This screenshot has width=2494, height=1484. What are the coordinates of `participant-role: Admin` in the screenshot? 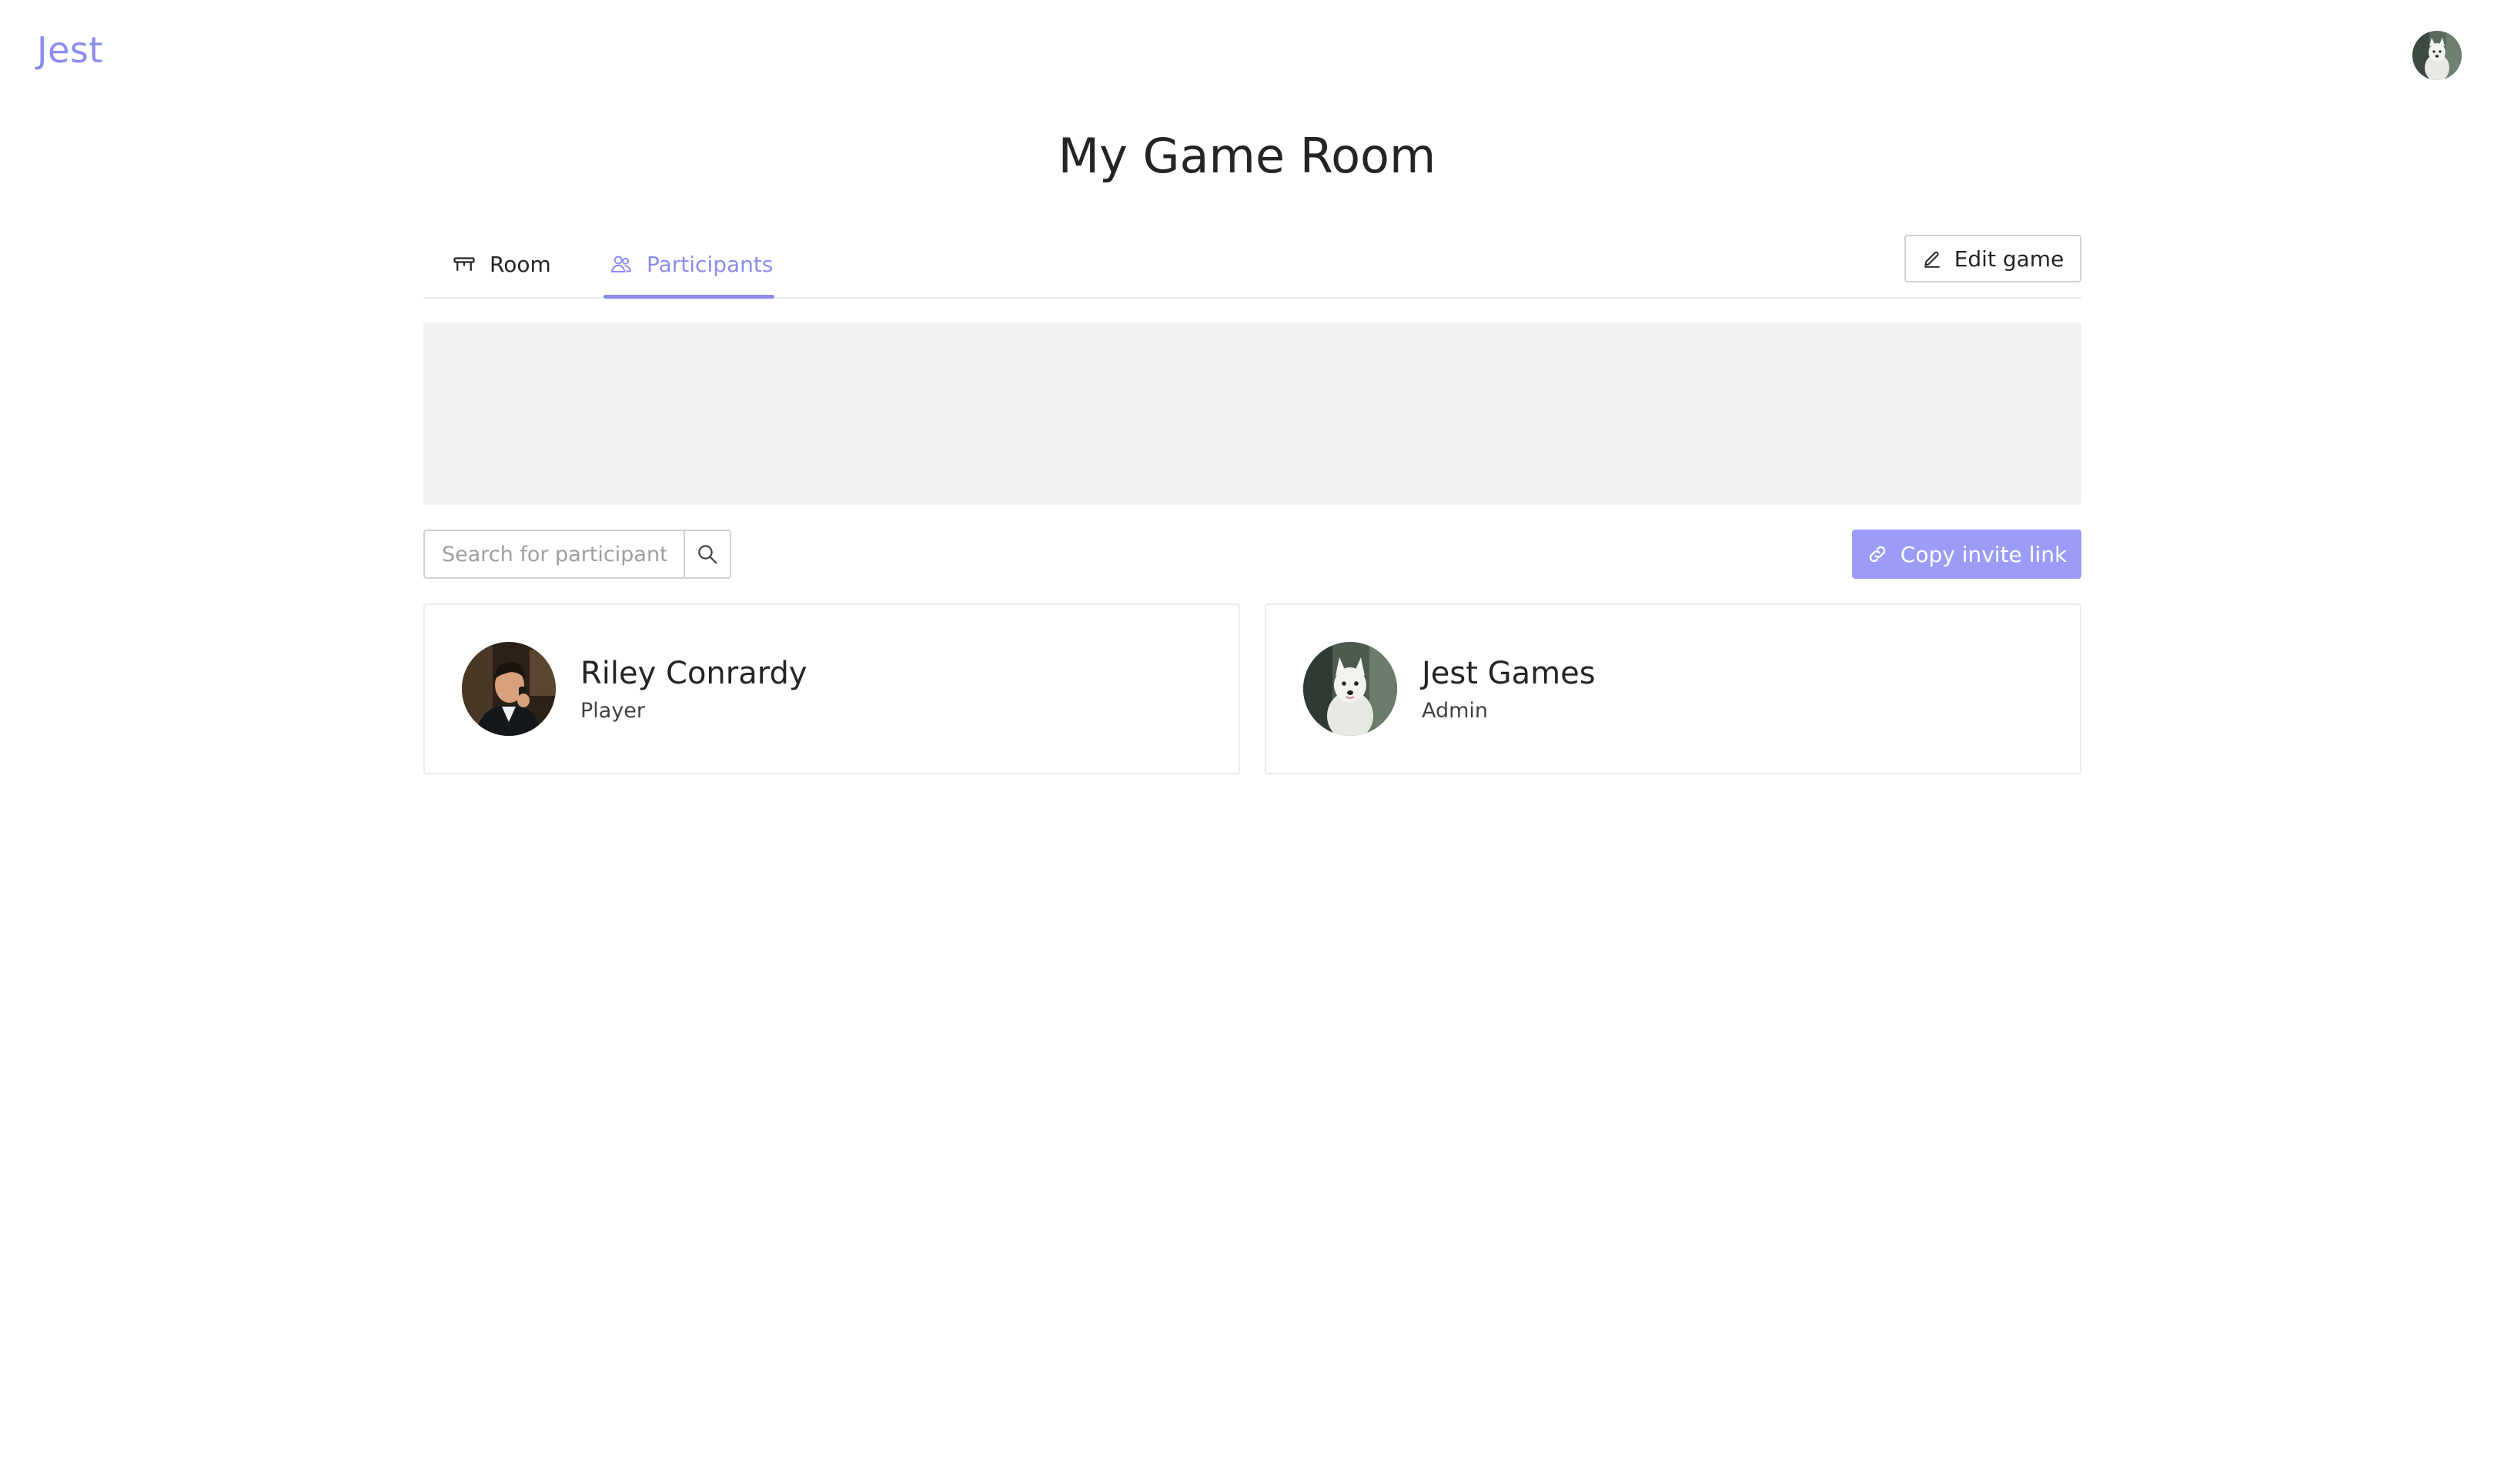 It's located at (1455, 711).